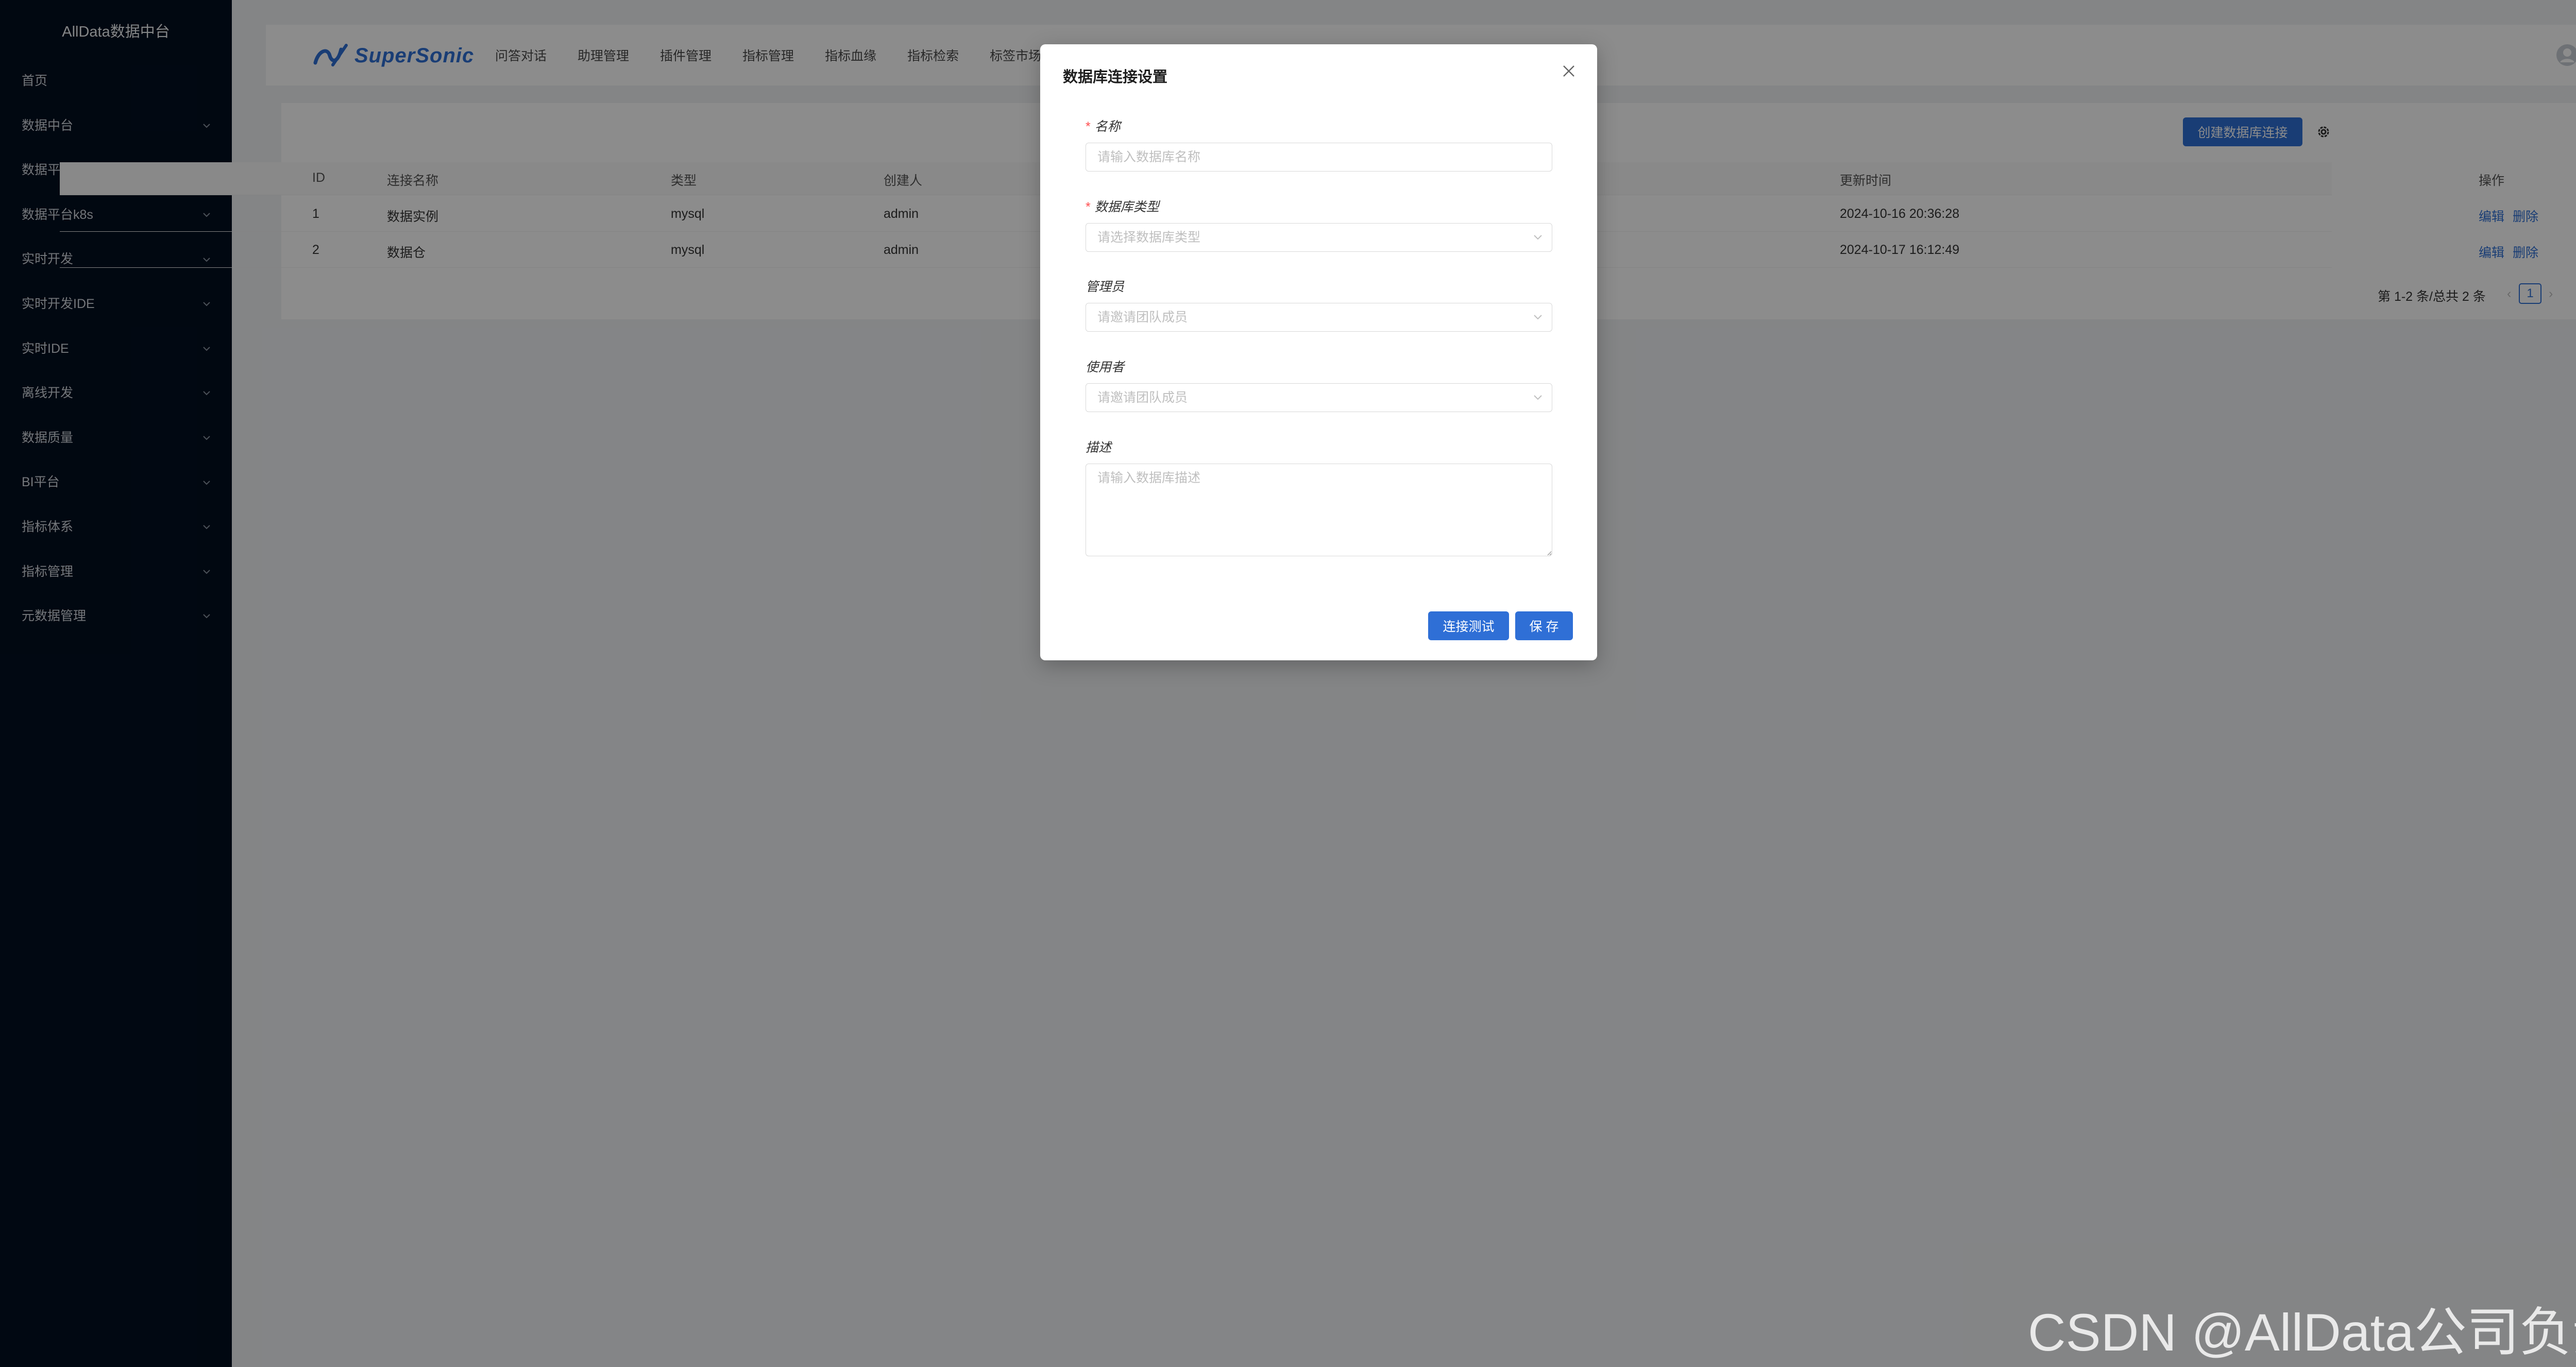 This screenshot has width=2576, height=1367. What do you see at coordinates (1105, 287) in the screenshot?
I see `admins-label: 管理员` at bounding box center [1105, 287].